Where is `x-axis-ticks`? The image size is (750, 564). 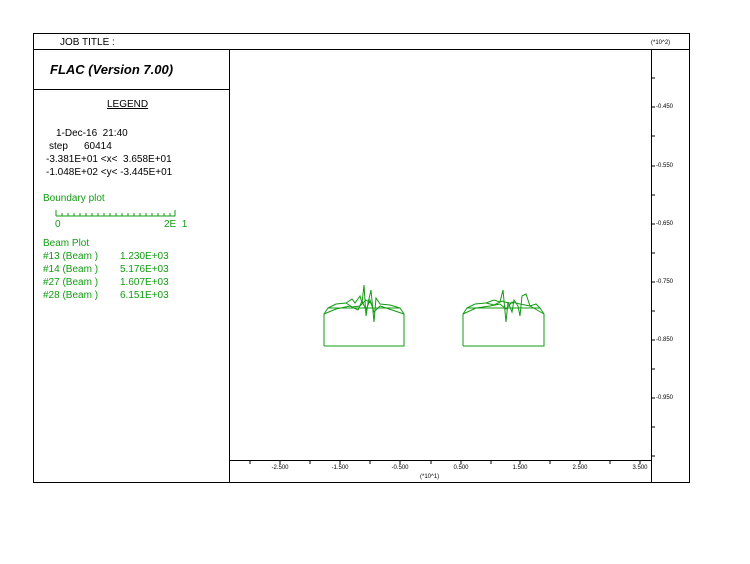
x-axis-ticks is located at coordinates (445, 462).